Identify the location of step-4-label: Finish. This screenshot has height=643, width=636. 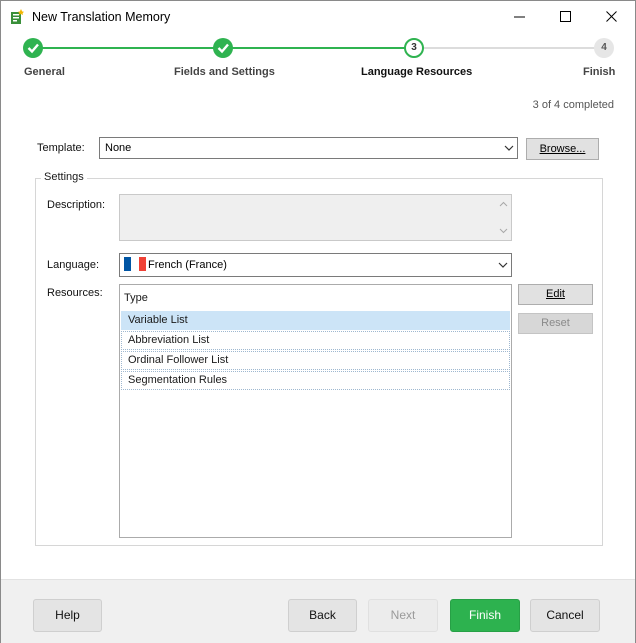
(599, 72).